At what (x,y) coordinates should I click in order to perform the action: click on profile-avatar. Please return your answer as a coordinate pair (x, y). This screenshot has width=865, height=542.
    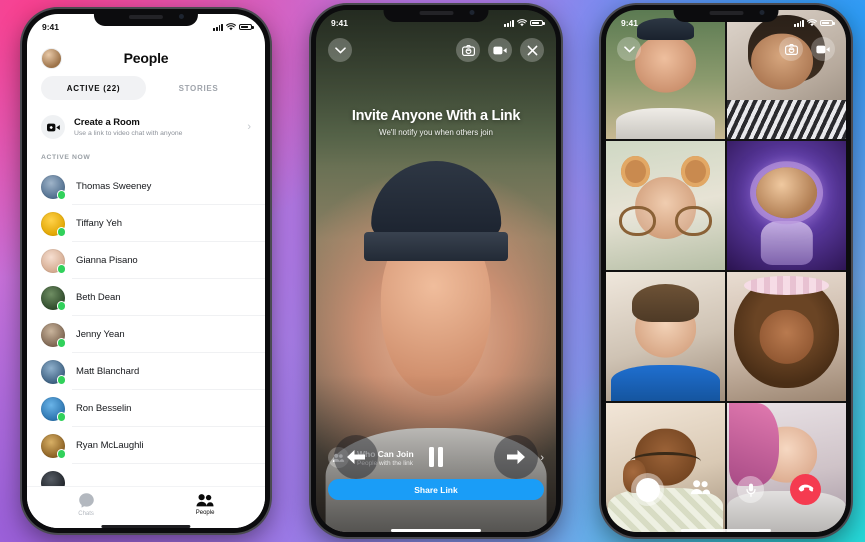
    Looking at the image, I should click on (51, 58).